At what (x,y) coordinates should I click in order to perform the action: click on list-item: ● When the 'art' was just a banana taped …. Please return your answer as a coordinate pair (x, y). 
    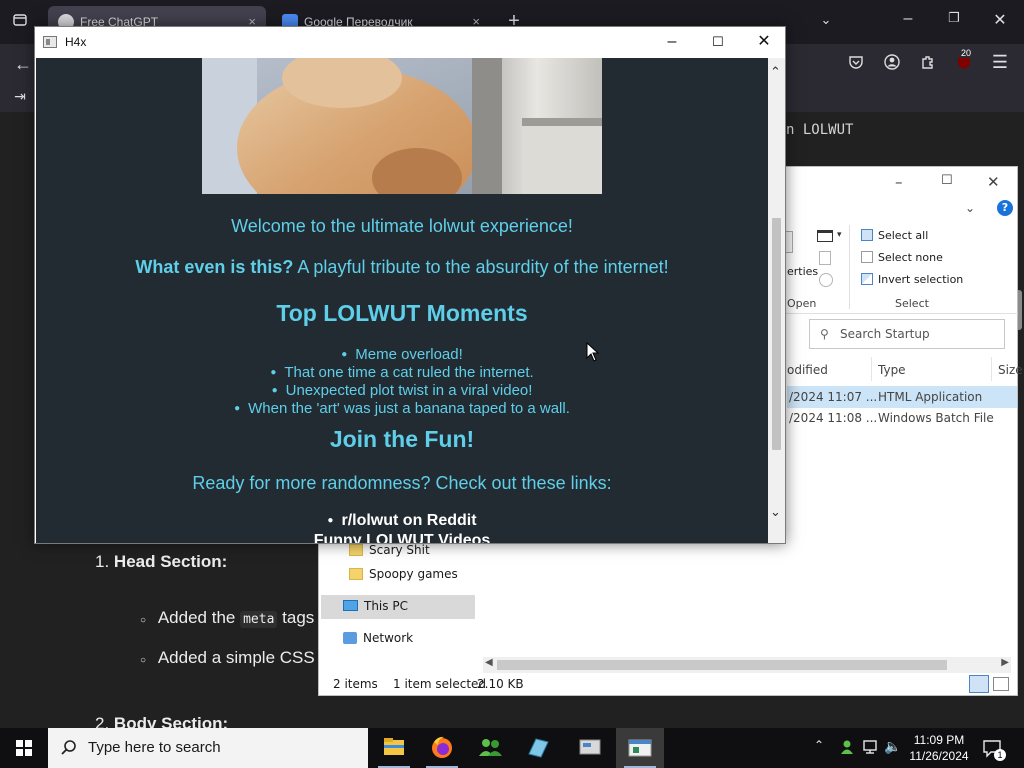
    Looking at the image, I should click on (402, 408).